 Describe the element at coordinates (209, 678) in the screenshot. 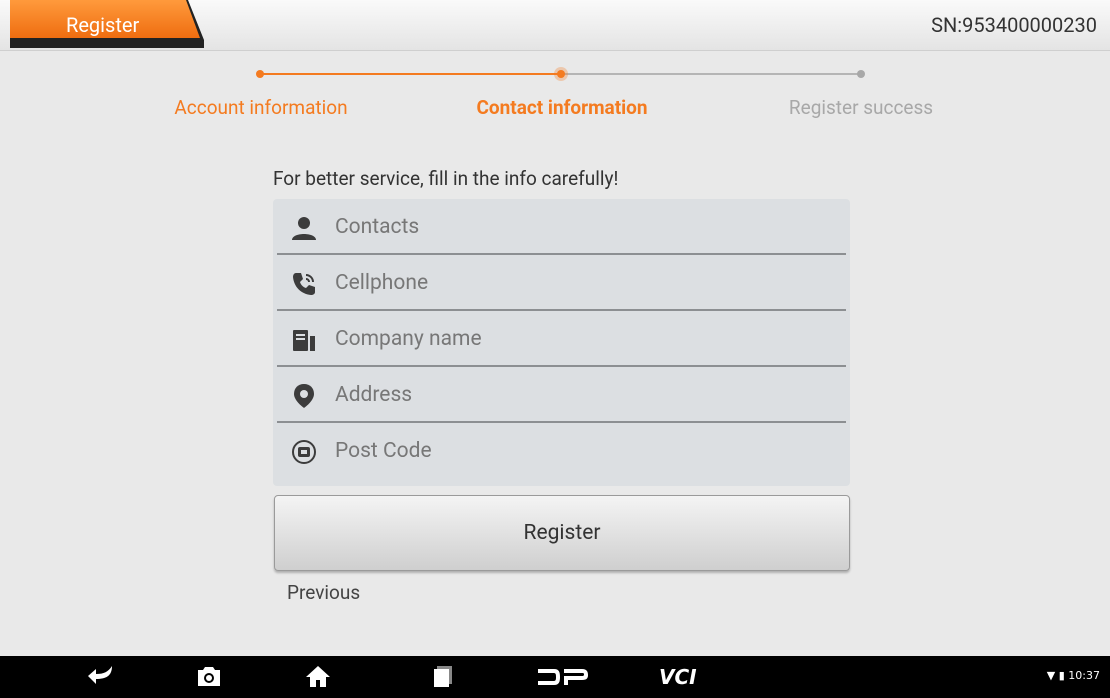

I see `screenshot-icon` at that location.